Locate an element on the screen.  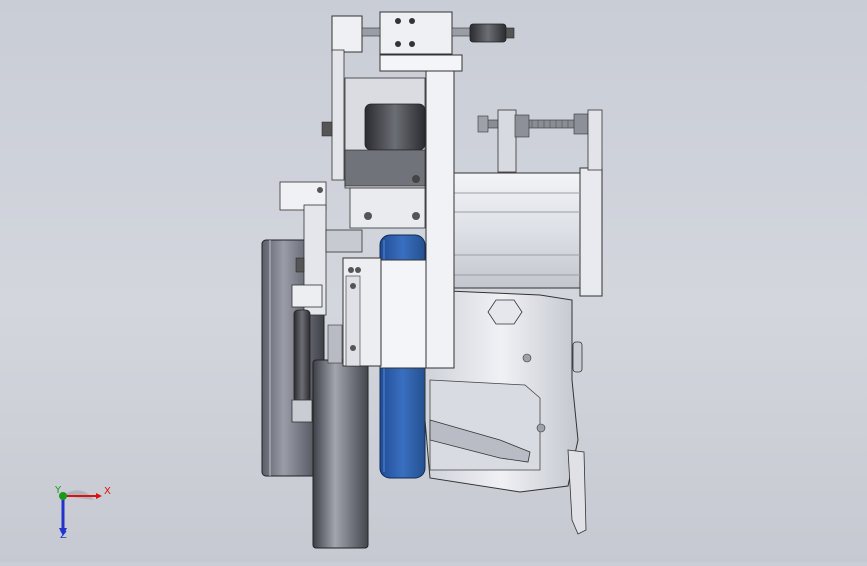
servo-motor is located at coordinates (527, 232).